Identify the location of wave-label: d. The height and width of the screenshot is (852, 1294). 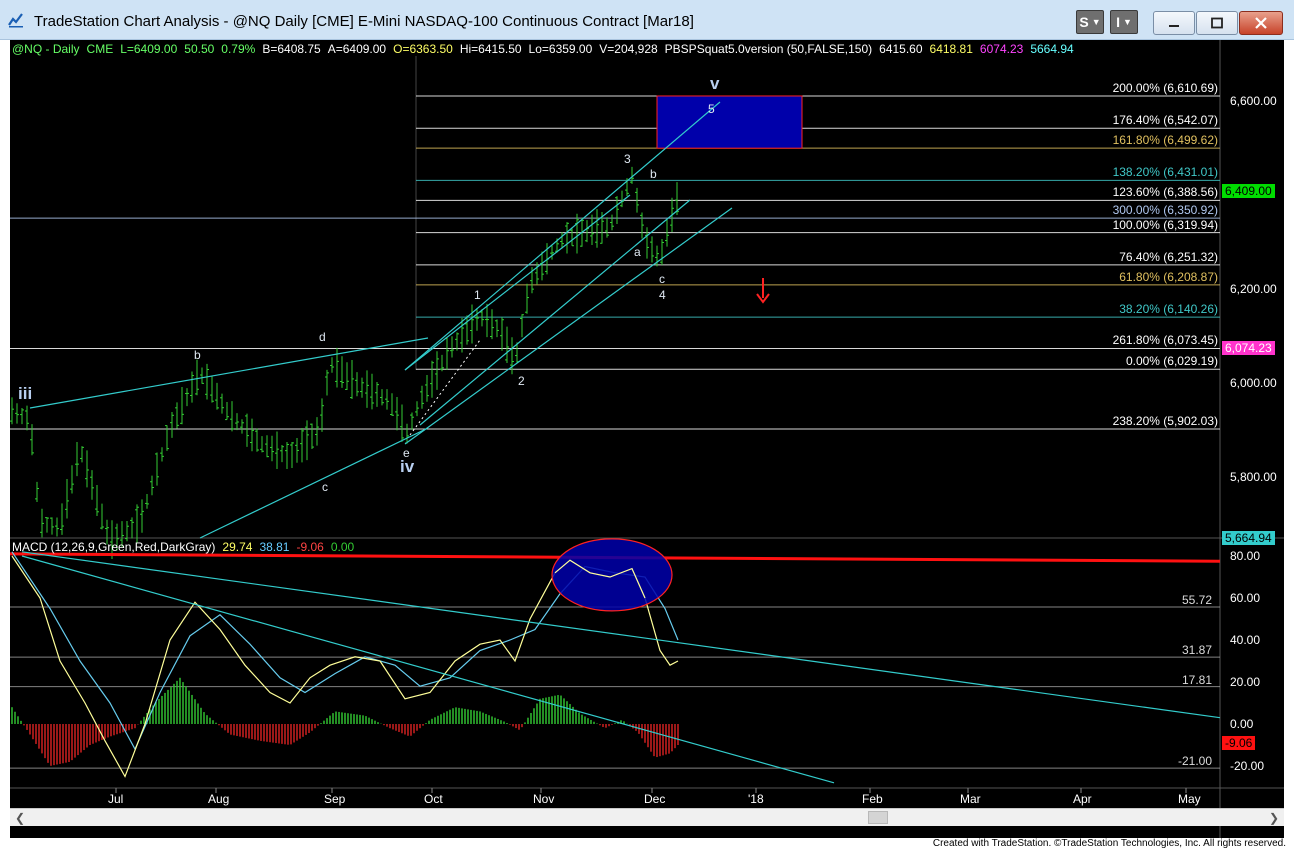
(322, 337).